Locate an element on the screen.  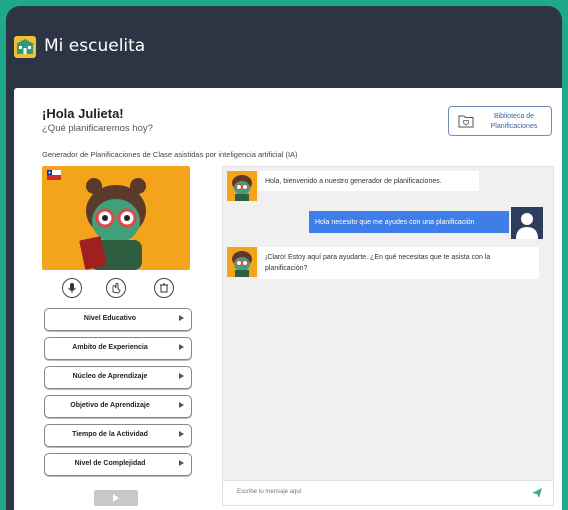
menu-item-label: Tiempo de la Actividad is located at coordinates (110, 434).